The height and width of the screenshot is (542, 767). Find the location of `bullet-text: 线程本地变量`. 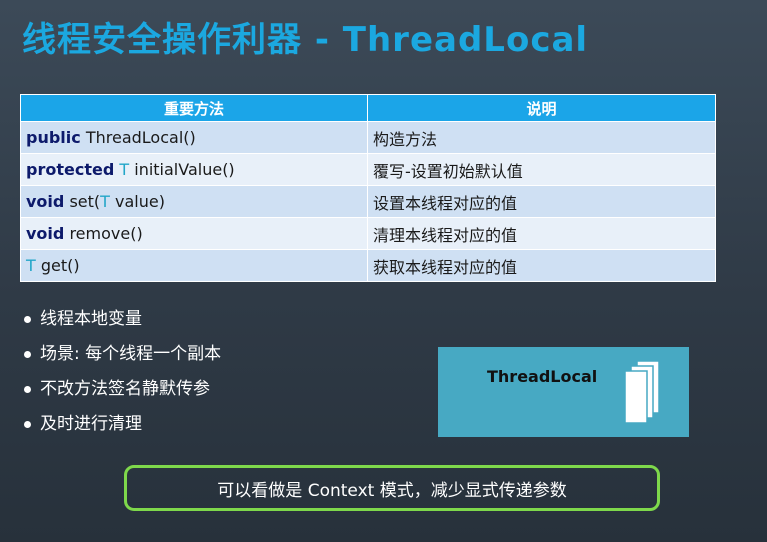

bullet-text: 线程本地变量 is located at coordinates (91, 319).